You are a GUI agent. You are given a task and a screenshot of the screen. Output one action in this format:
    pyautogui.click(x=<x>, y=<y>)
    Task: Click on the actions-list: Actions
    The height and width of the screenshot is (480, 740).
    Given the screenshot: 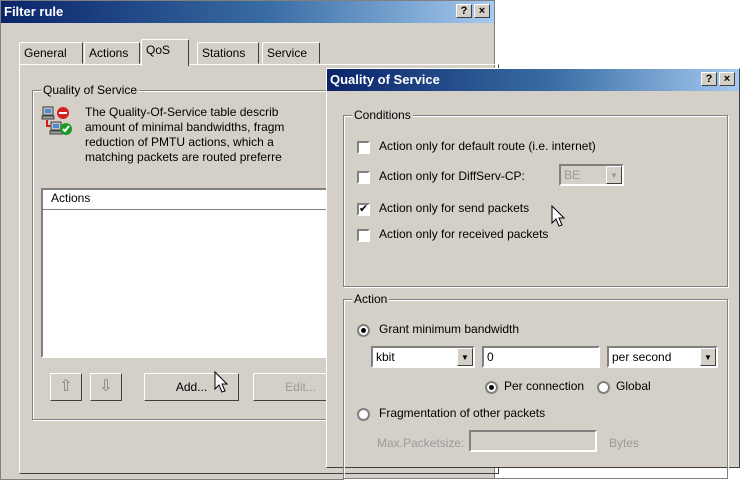 What is the action you would take?
    pyautogui.click(x=191, y=273)
    